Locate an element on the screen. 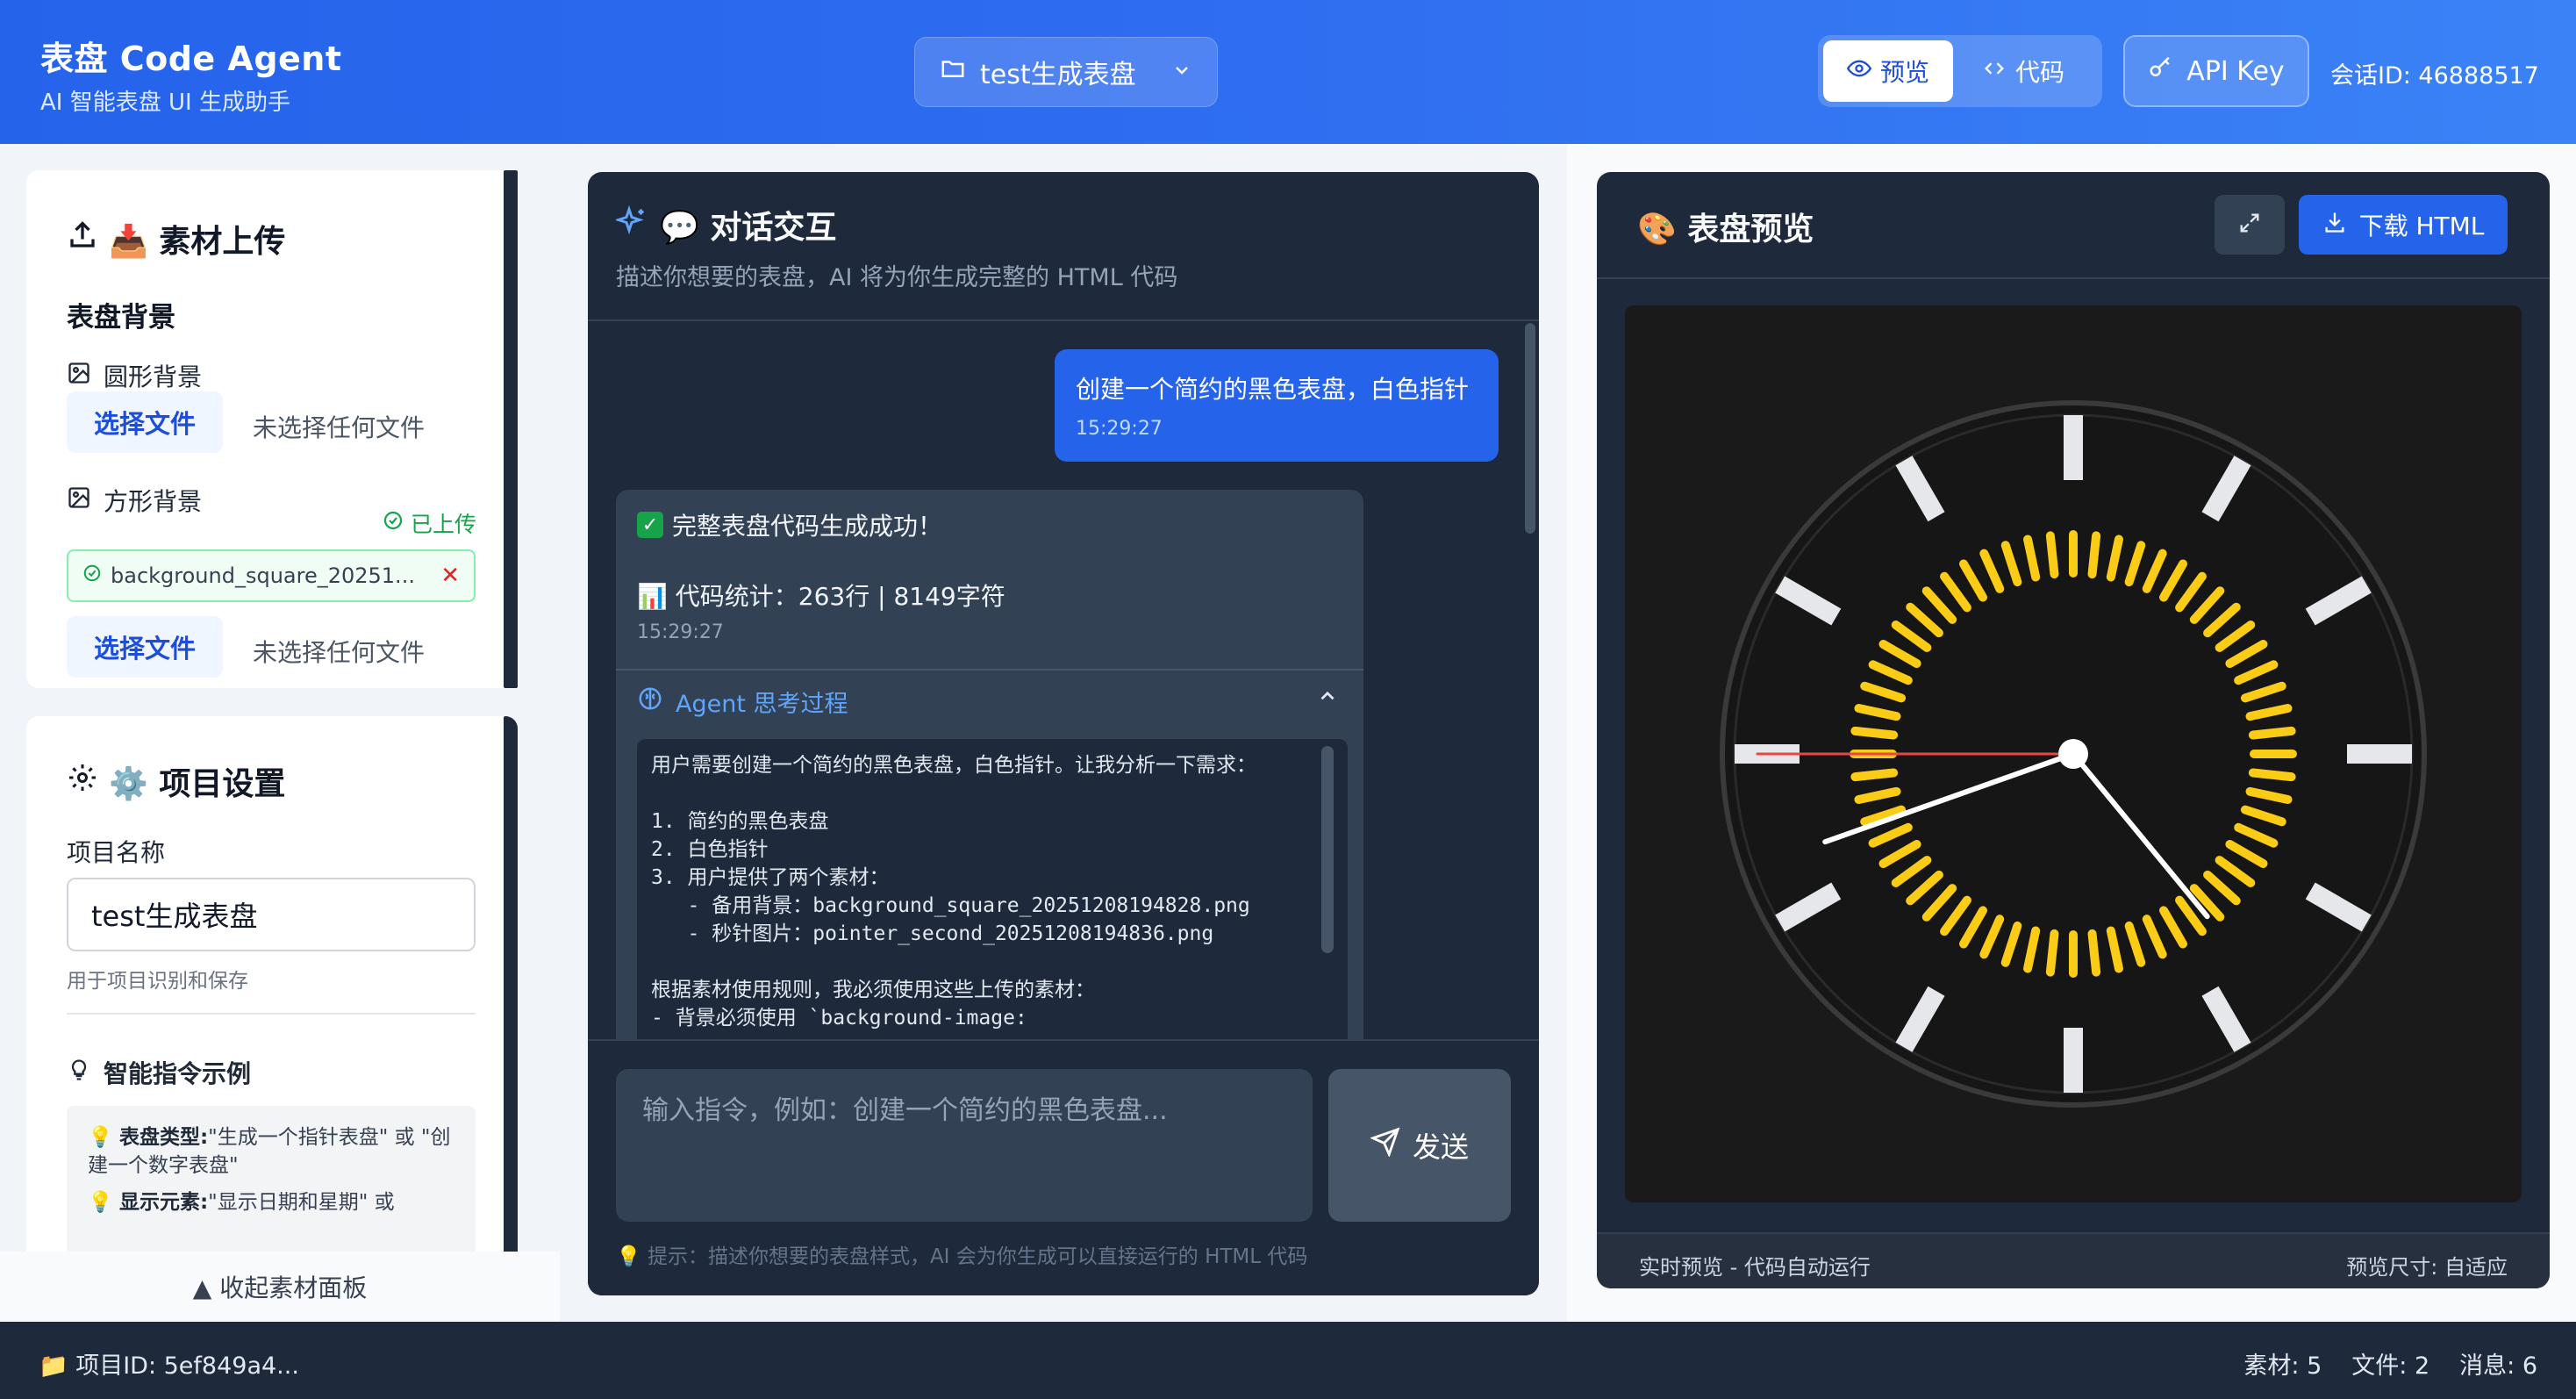 This screenshot has width=2576, height=1399. send-button: 发送 is located at coordinates (1419, 1145).